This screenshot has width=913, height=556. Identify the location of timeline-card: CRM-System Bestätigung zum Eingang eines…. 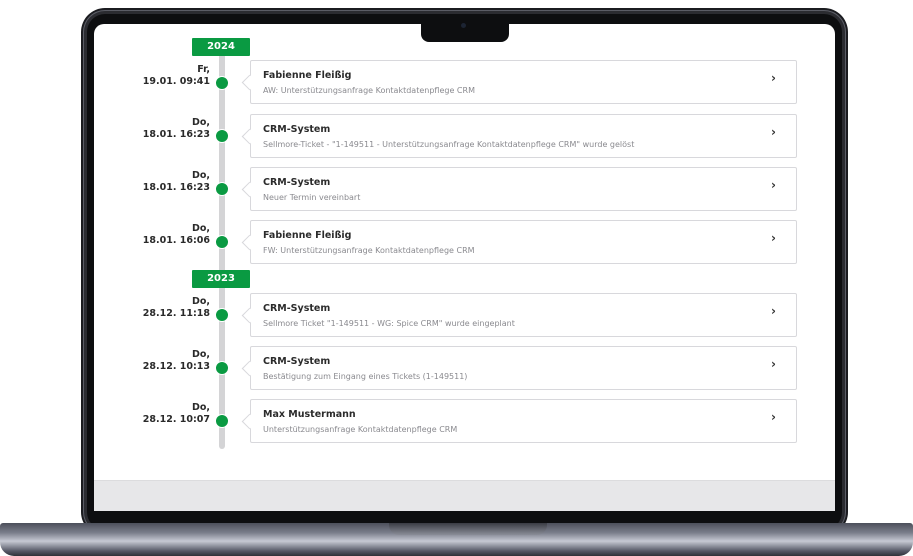
(523, 368).